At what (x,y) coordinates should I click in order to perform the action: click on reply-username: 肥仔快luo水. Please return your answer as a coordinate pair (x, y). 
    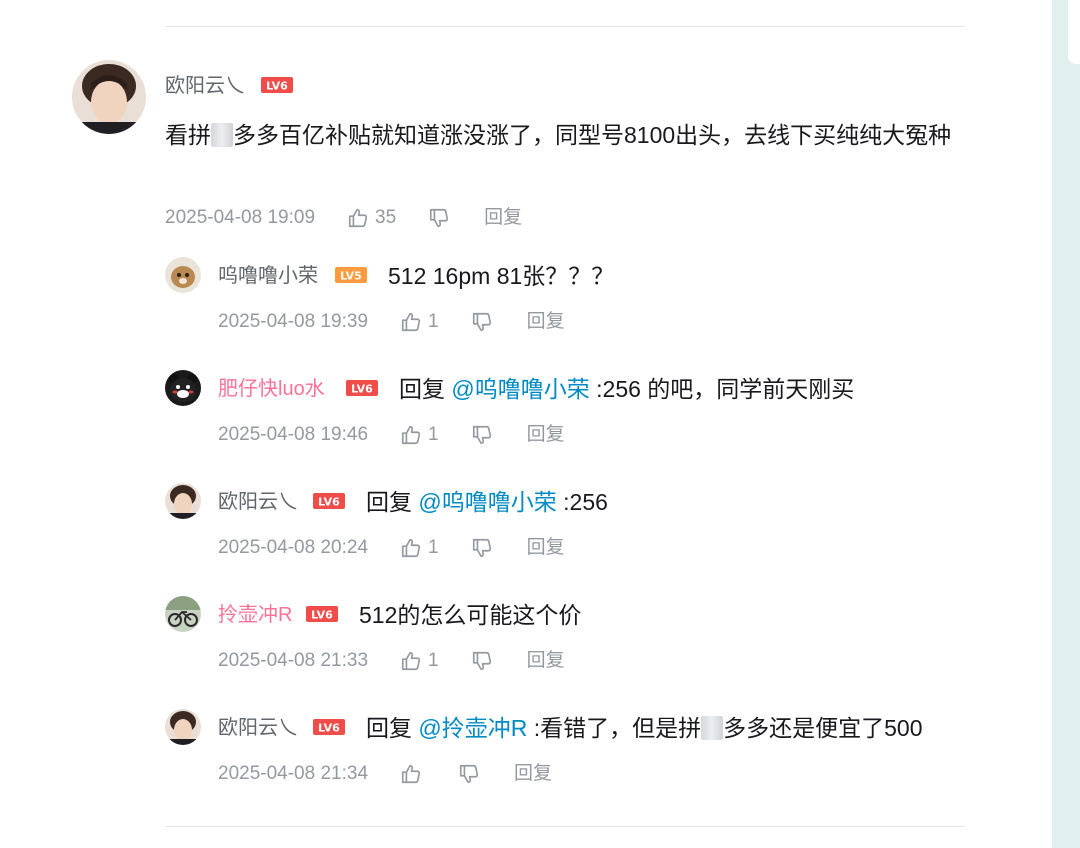
    Looking at the image, I should click on (271, 389).